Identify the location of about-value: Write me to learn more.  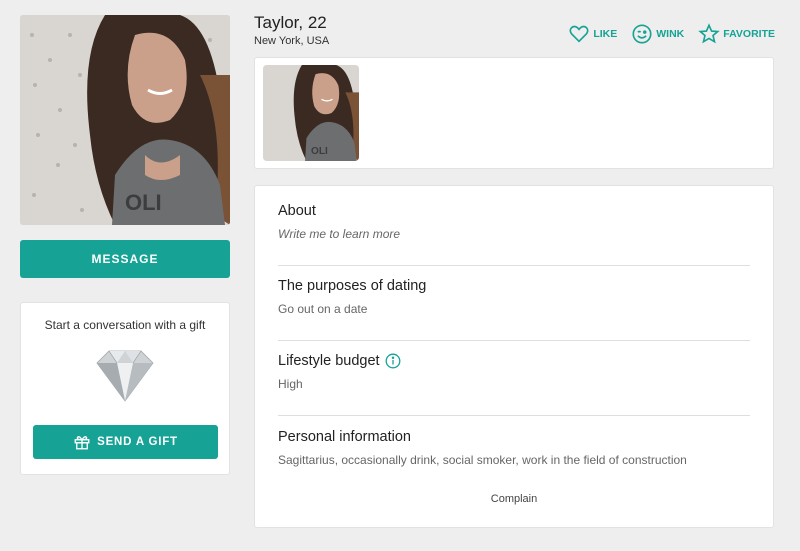
(339, 234).